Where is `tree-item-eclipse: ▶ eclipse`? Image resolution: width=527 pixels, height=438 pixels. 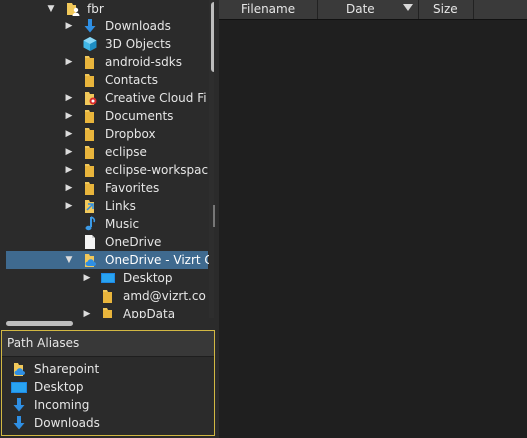 tree-item-eclipse: ▶ eclipse is located at coordinates (106, 152).